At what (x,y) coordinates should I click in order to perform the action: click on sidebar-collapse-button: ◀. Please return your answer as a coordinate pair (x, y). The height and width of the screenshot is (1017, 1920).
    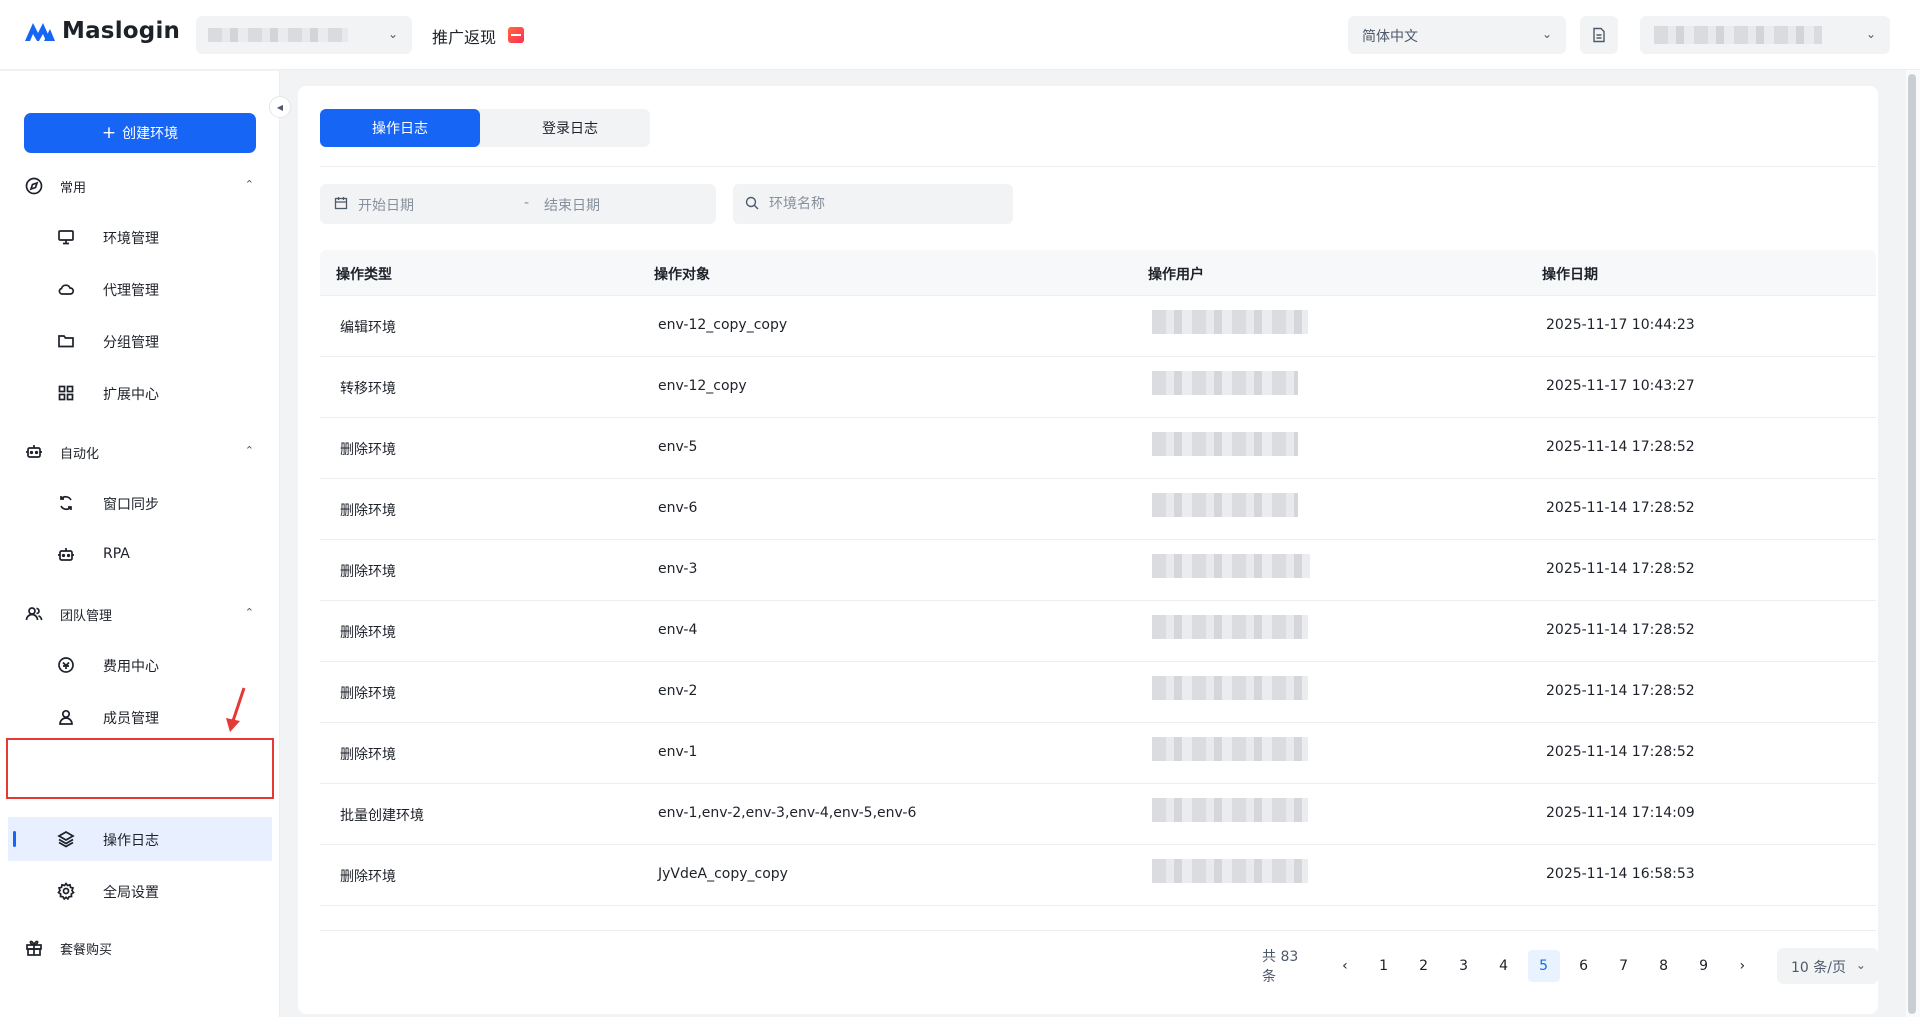
    Looking at the image, I should click on (280, 107).